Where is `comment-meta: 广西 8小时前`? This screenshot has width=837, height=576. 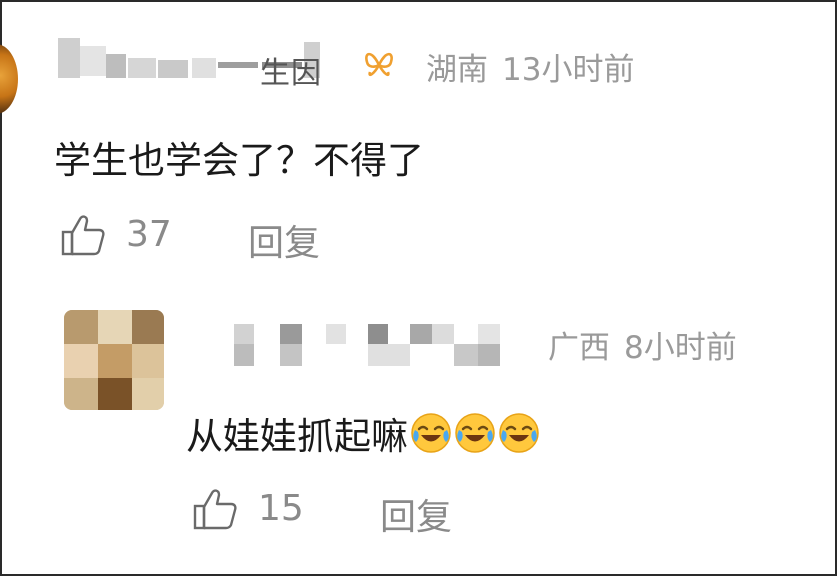 comment-meta: 广西 8小时前 is located at coordinates (642, 344).